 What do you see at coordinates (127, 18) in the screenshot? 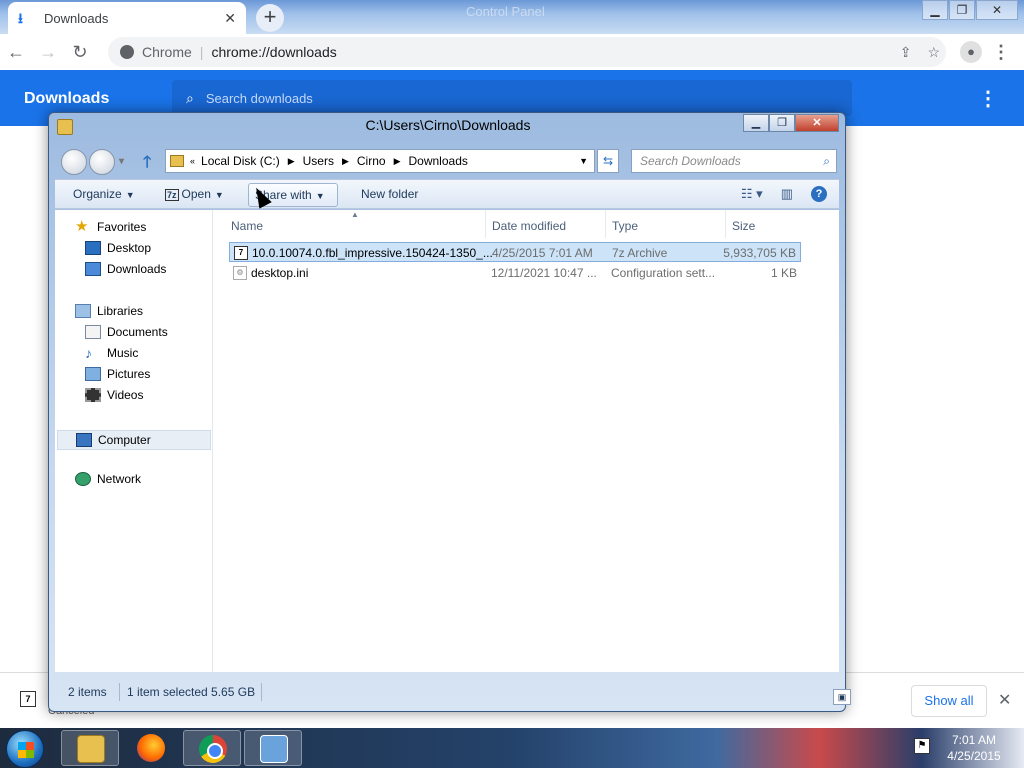
I see `tab-downloads: ⭳ Downloads ✕` at bounding box center [127, 18].